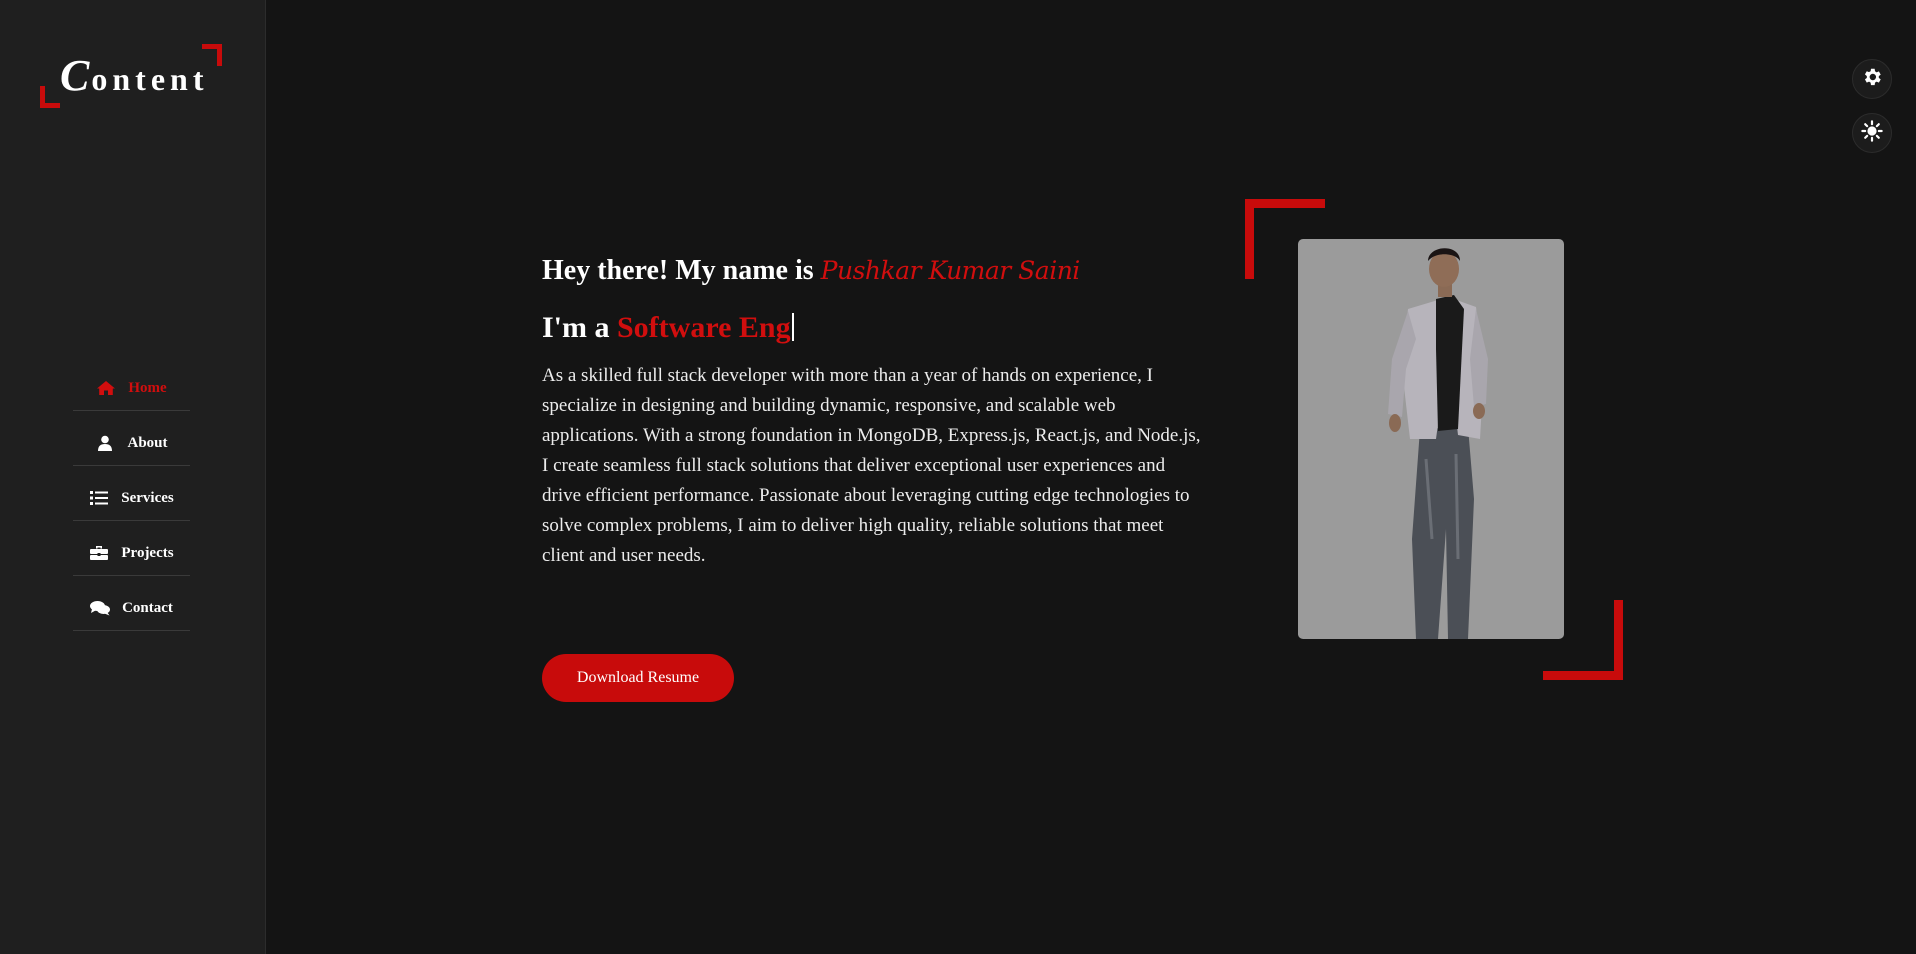  I want to click on role-typed-text: Software Eng, so click(704, 327).